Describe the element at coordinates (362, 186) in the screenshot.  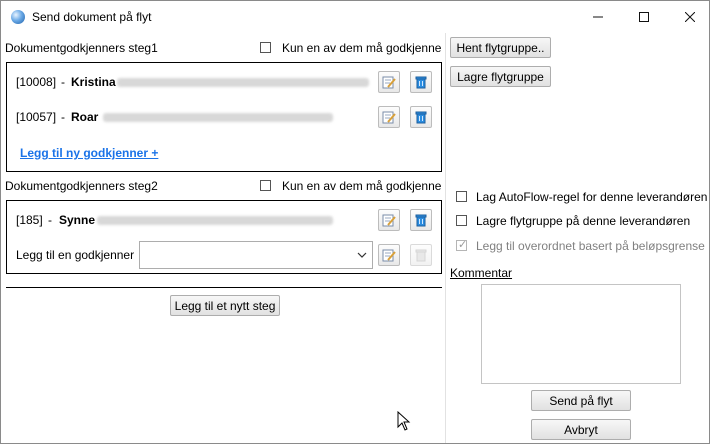
I see `step2-only-one-label: Kun en av dem må godkjenne` at that location.